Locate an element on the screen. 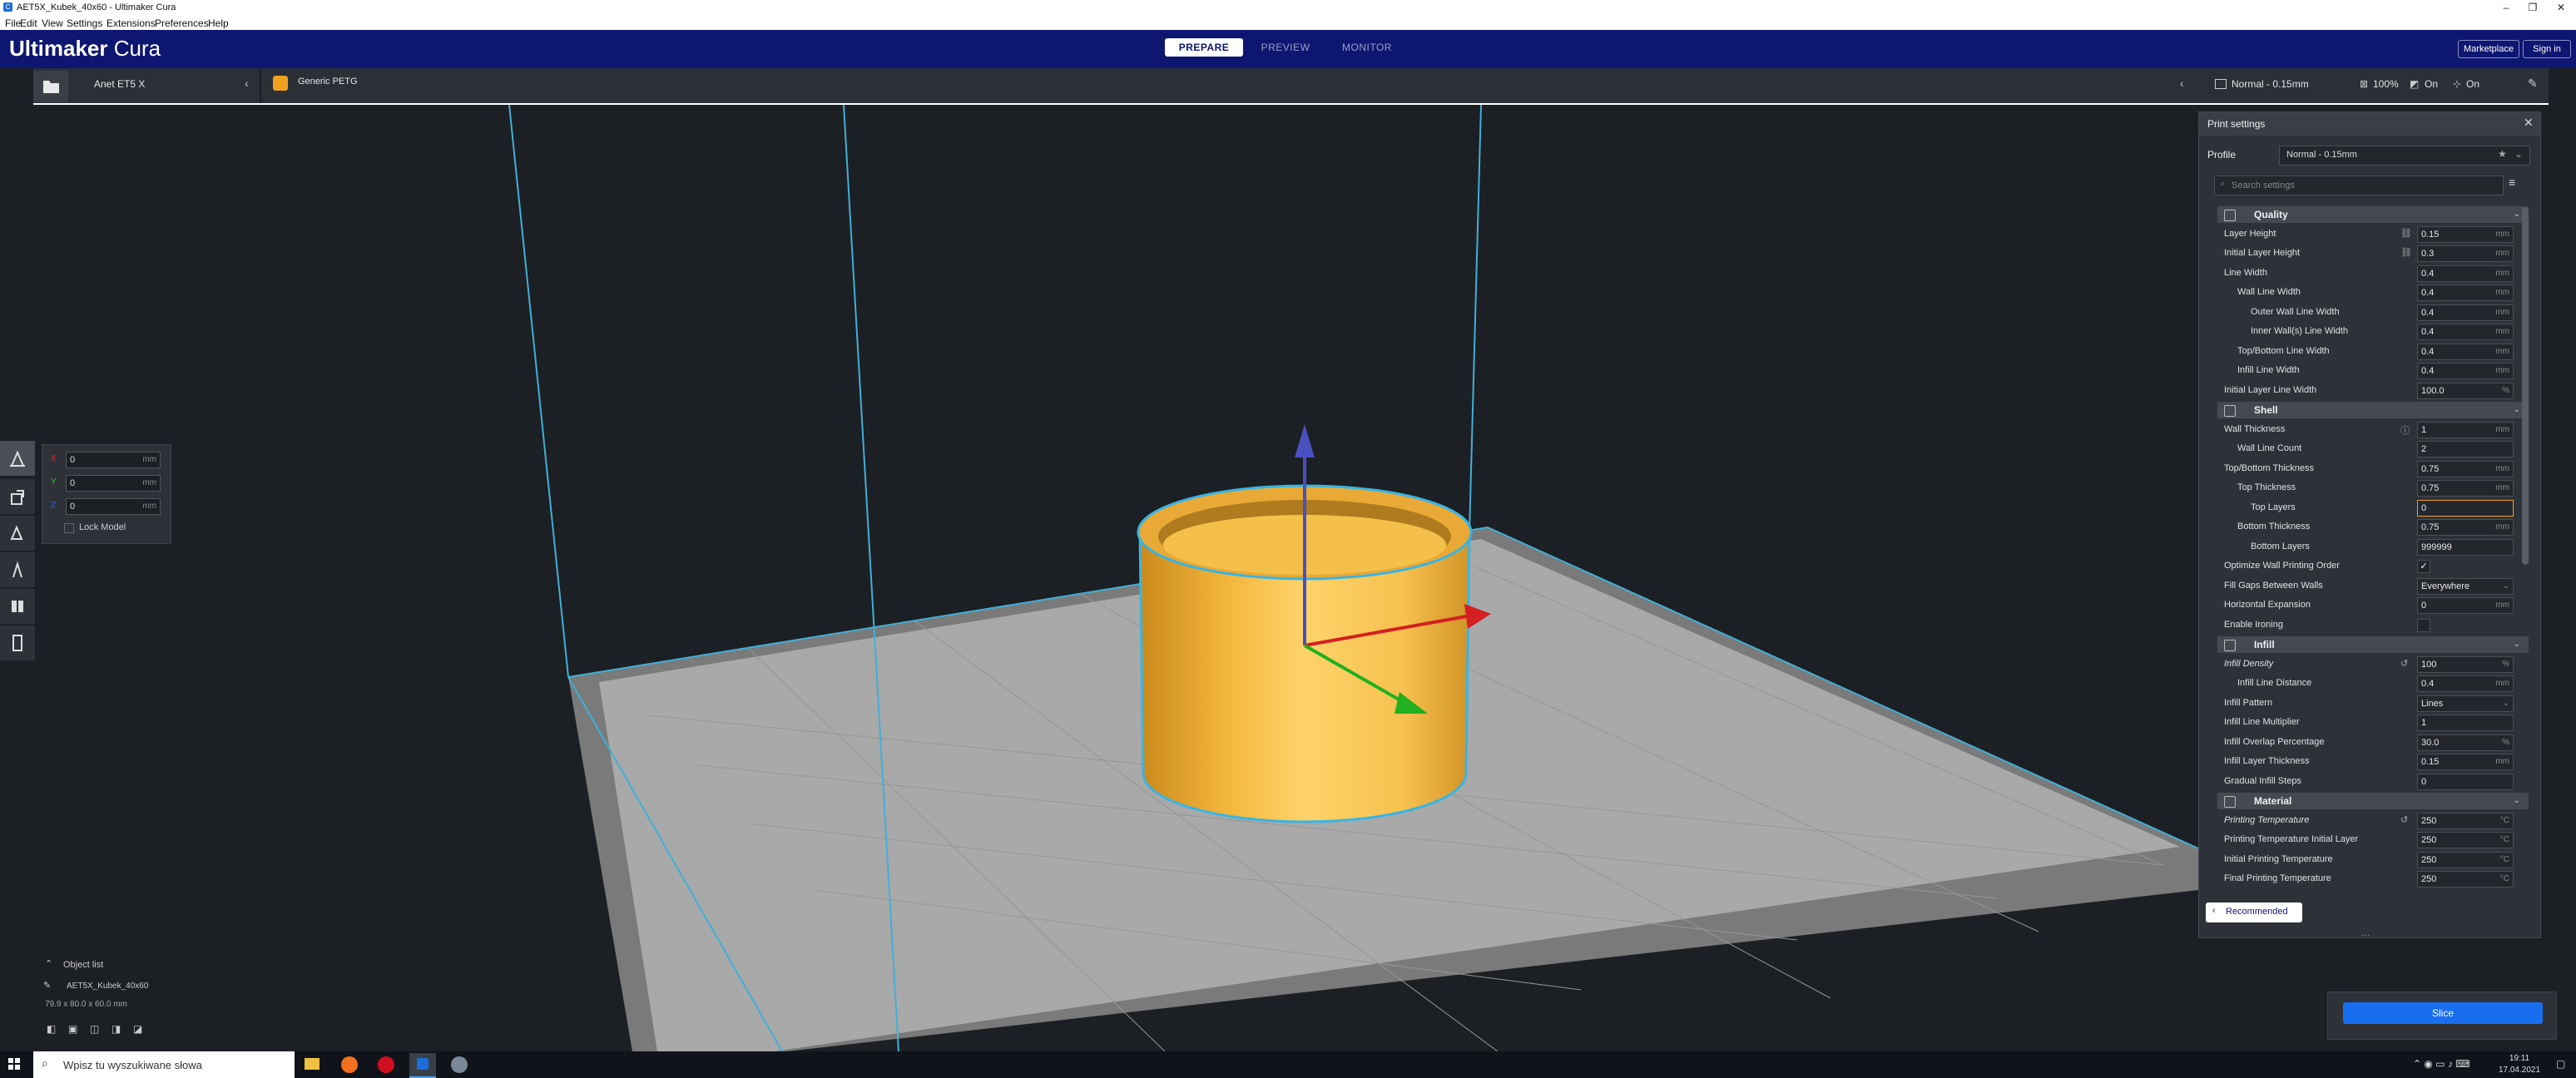 This screenshot has height=1078, width=2576. setting-row: Final Printing Temperature 250 °C is located at coordinates (2374, 879).